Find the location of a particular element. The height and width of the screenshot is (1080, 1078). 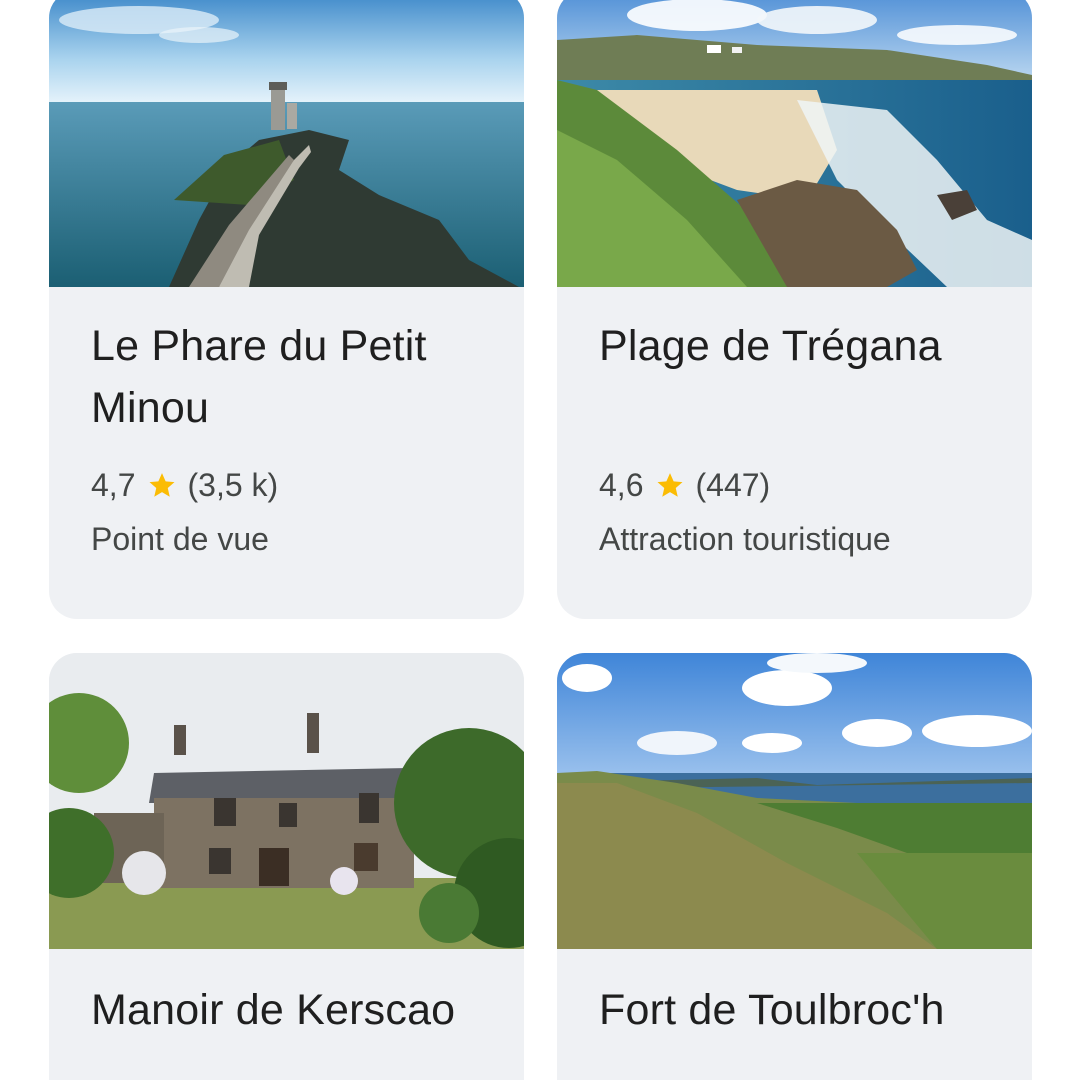

review-count: (447) is located at coordinates (733, 484).